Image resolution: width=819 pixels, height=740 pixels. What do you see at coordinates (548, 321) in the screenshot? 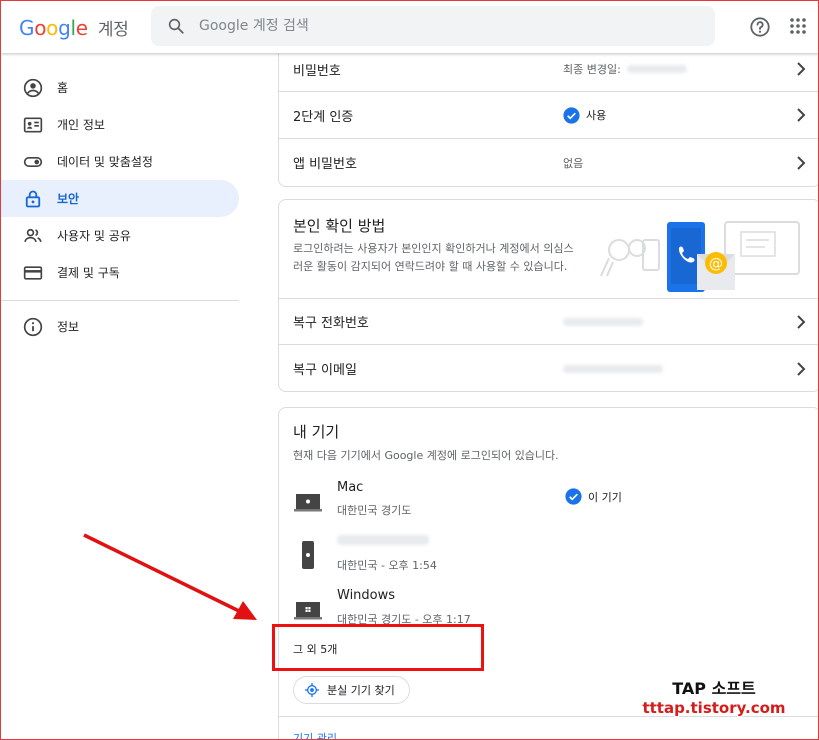
I see `recovery-phone-row: 복구 전화번호` at bounding box center [548, 321].